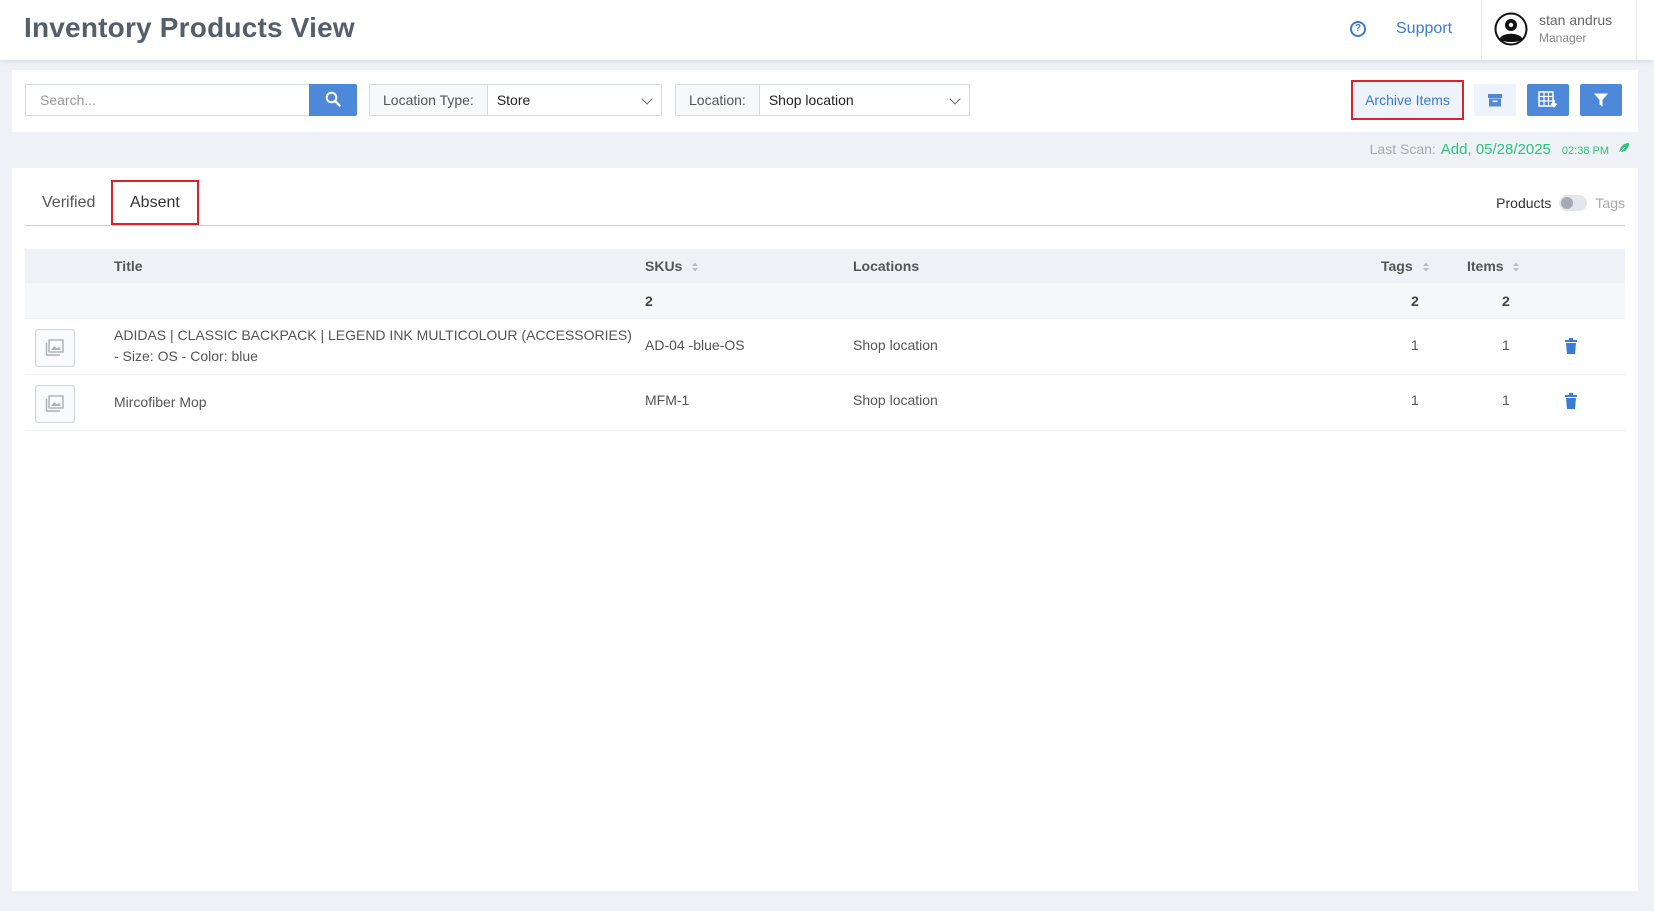  Describe the element at coordinates (1610, 203) in the screenshot. I see `toggle-label-tags: Tags` at that location.